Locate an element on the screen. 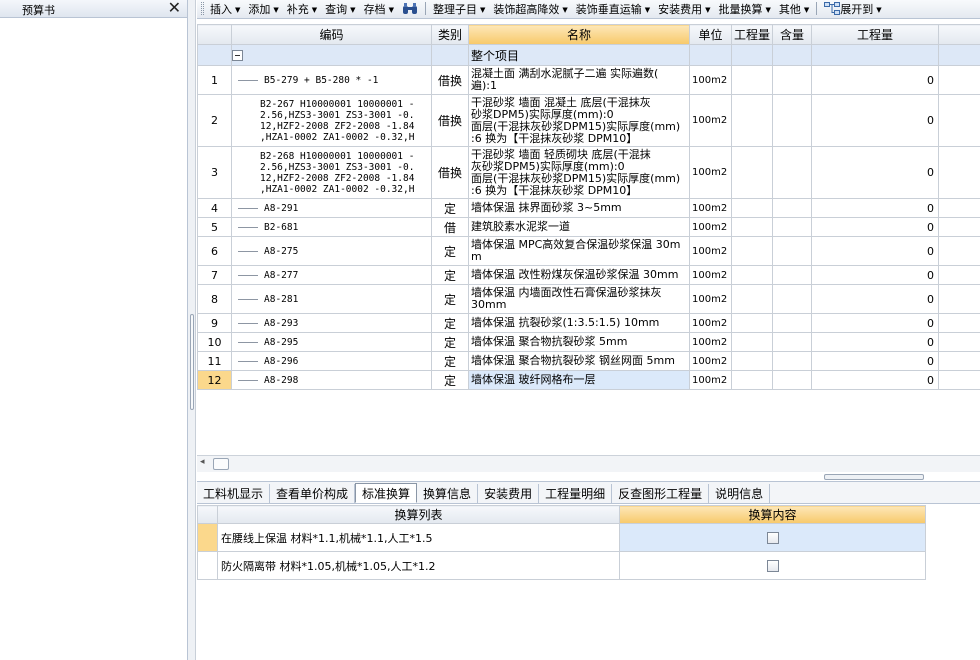  row-number: 1 is located at coordinates (214, 80).